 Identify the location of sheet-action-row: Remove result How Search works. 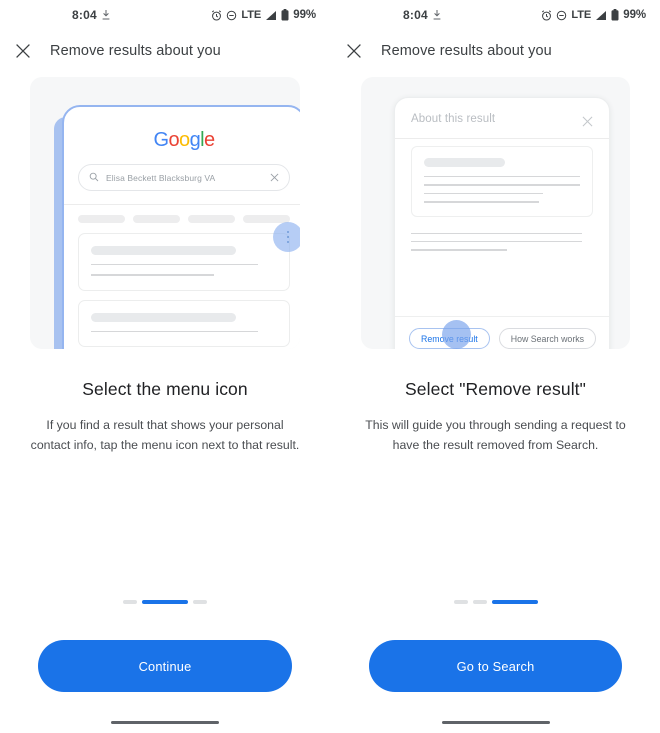
(502, 332).